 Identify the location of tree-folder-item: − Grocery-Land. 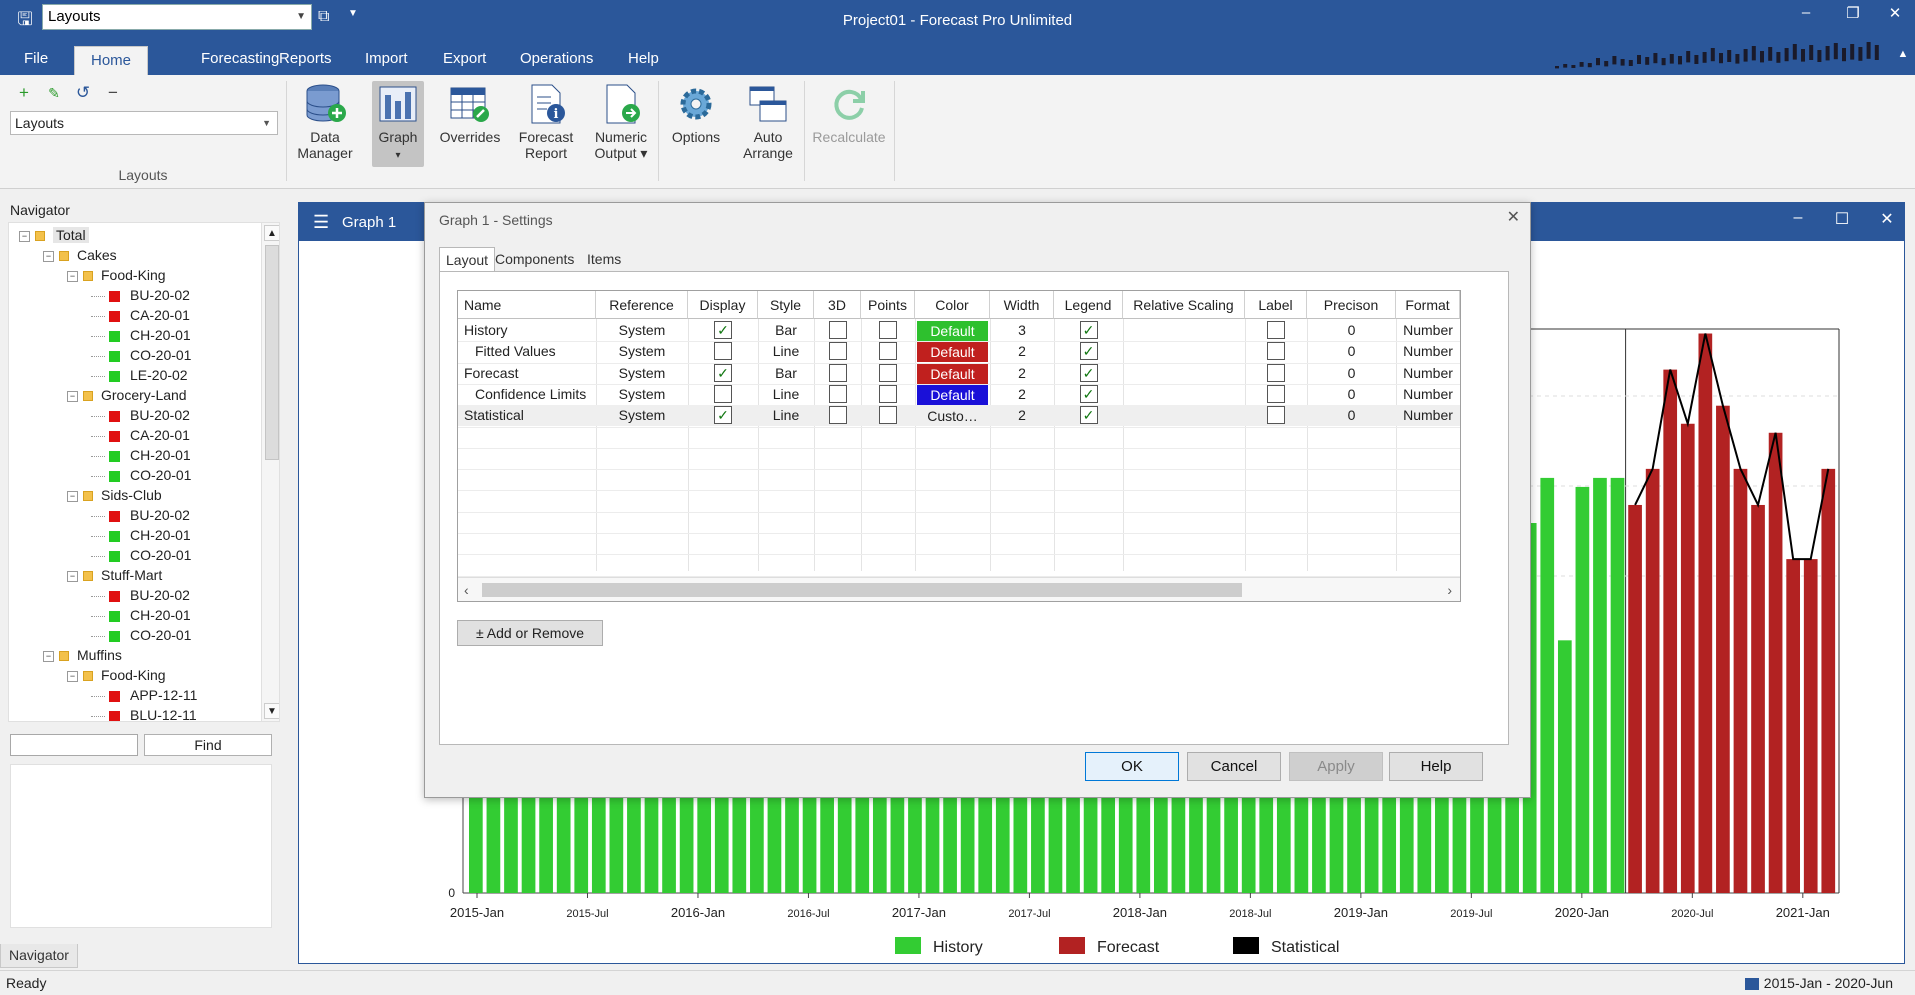
(127, 395).